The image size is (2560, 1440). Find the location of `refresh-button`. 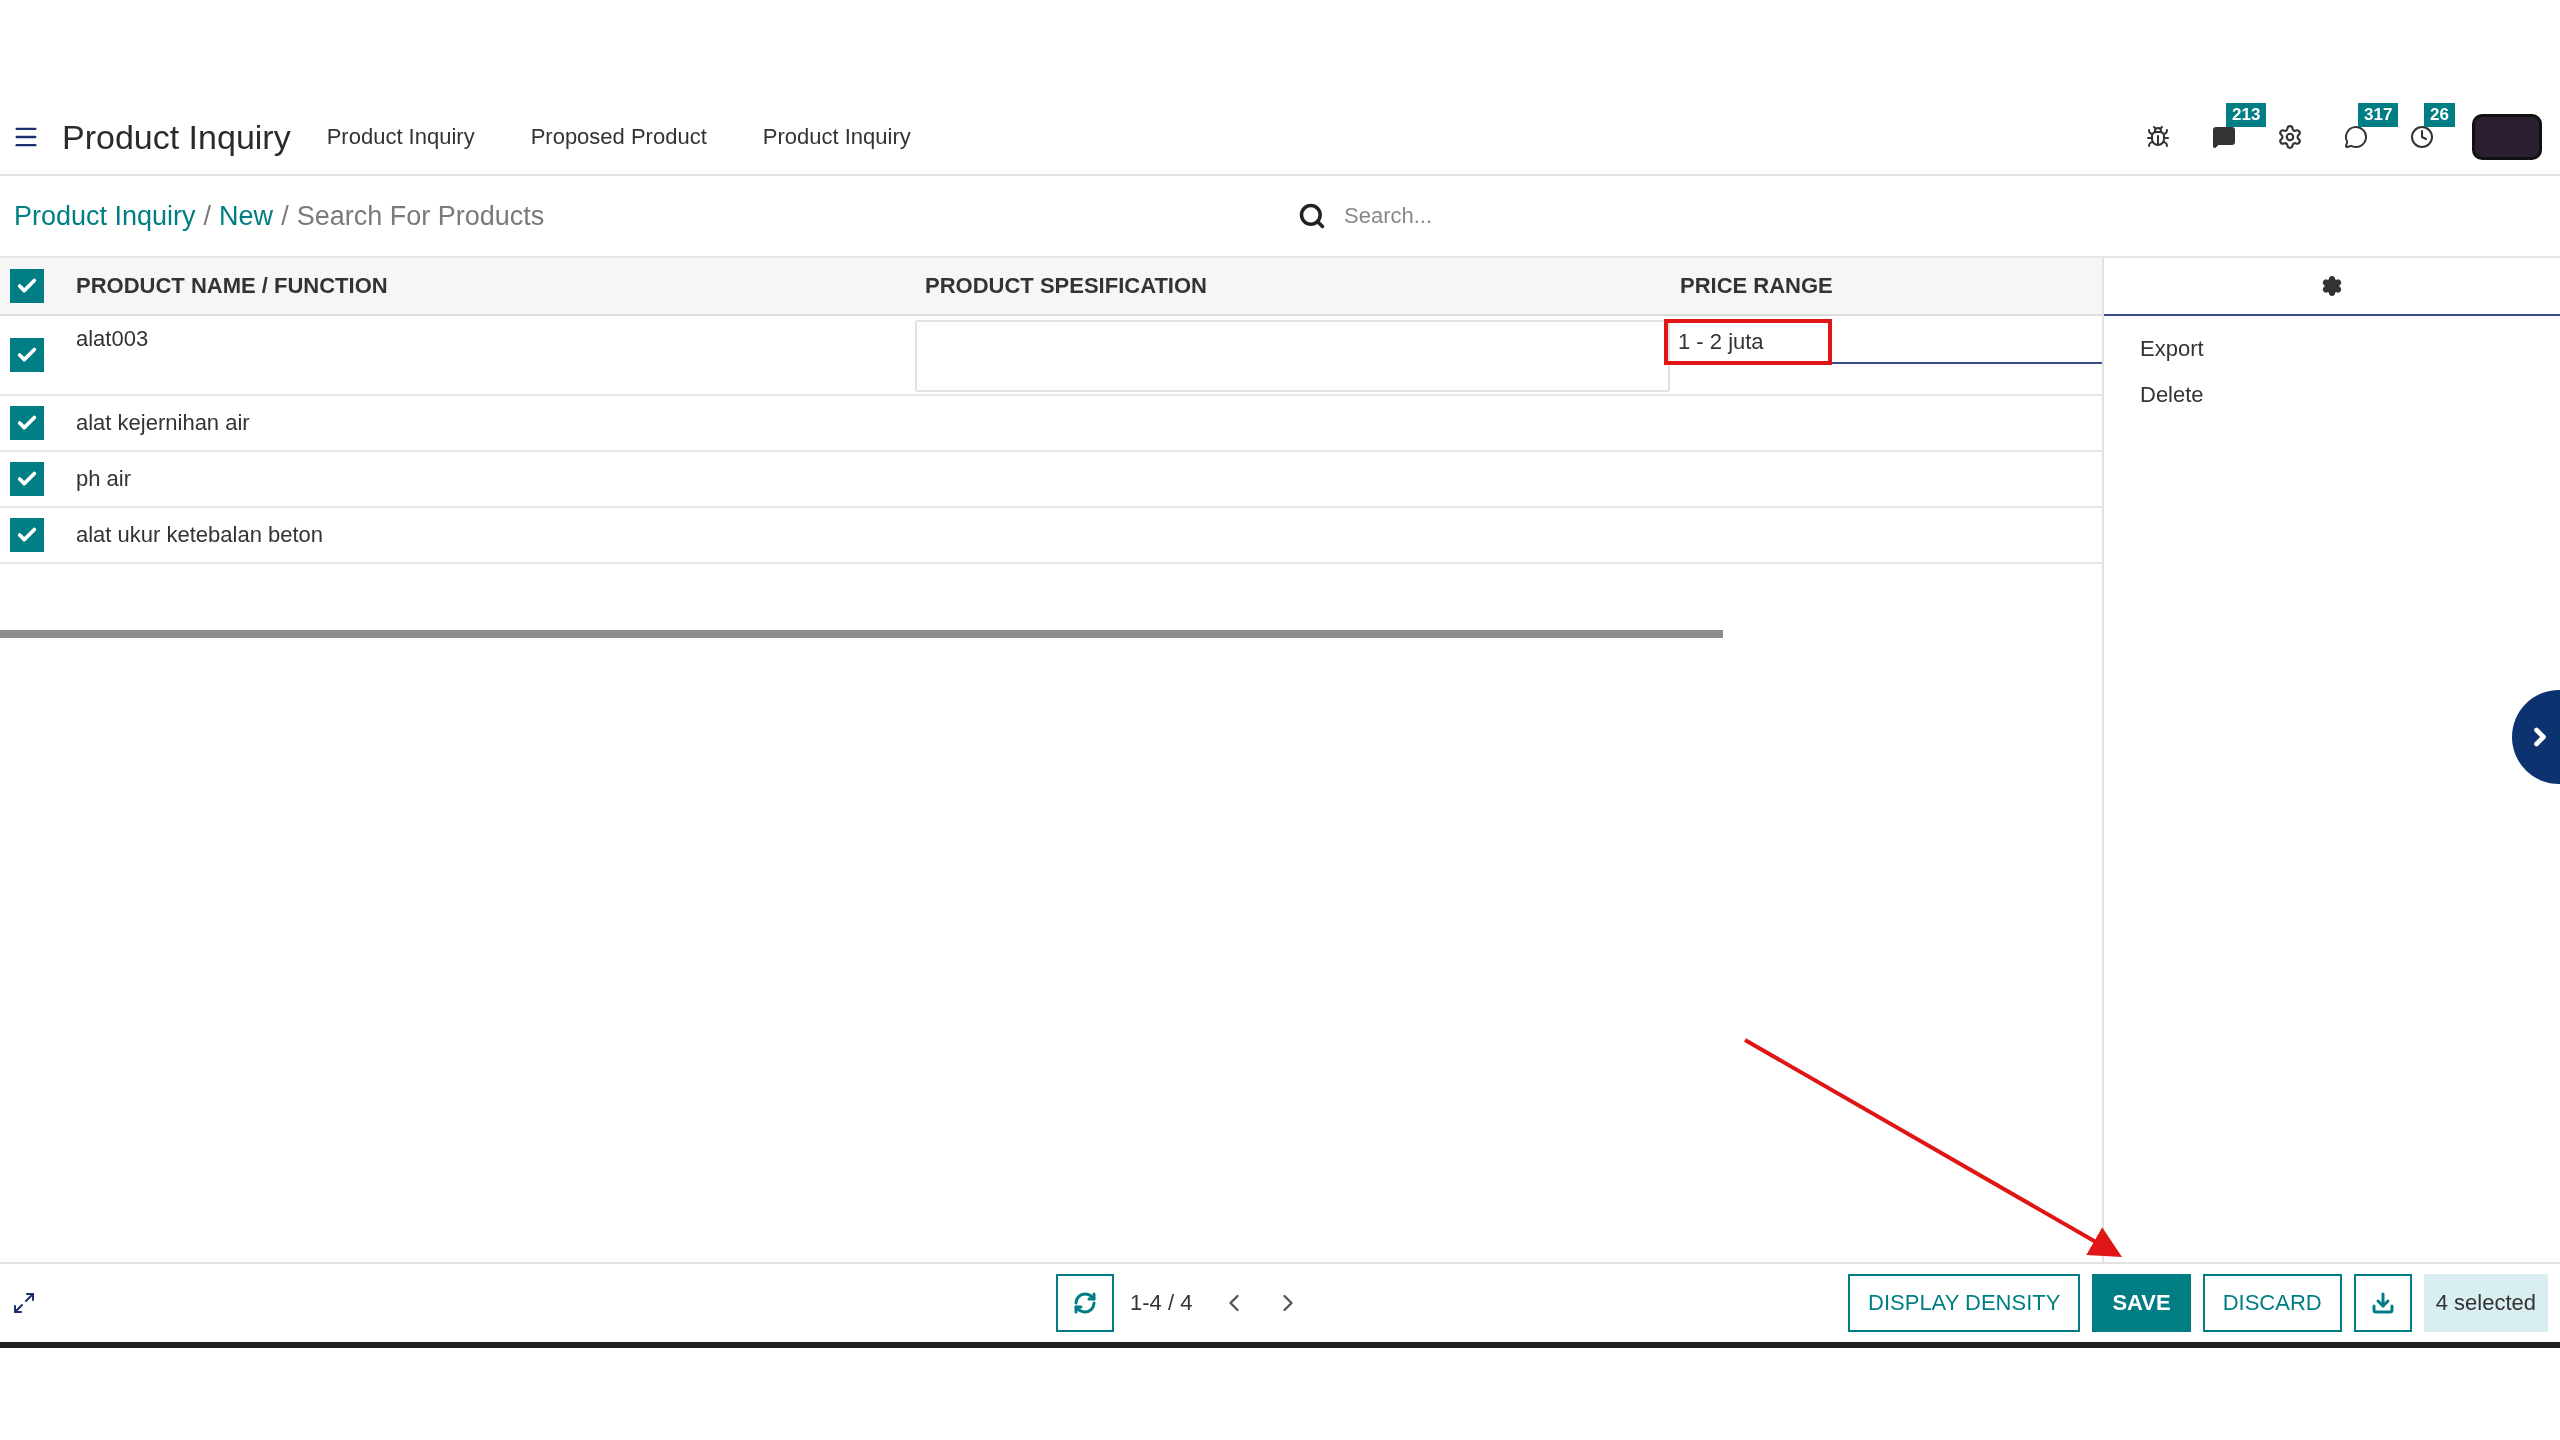

refresh-button is located at coordinates (1085, 1303).